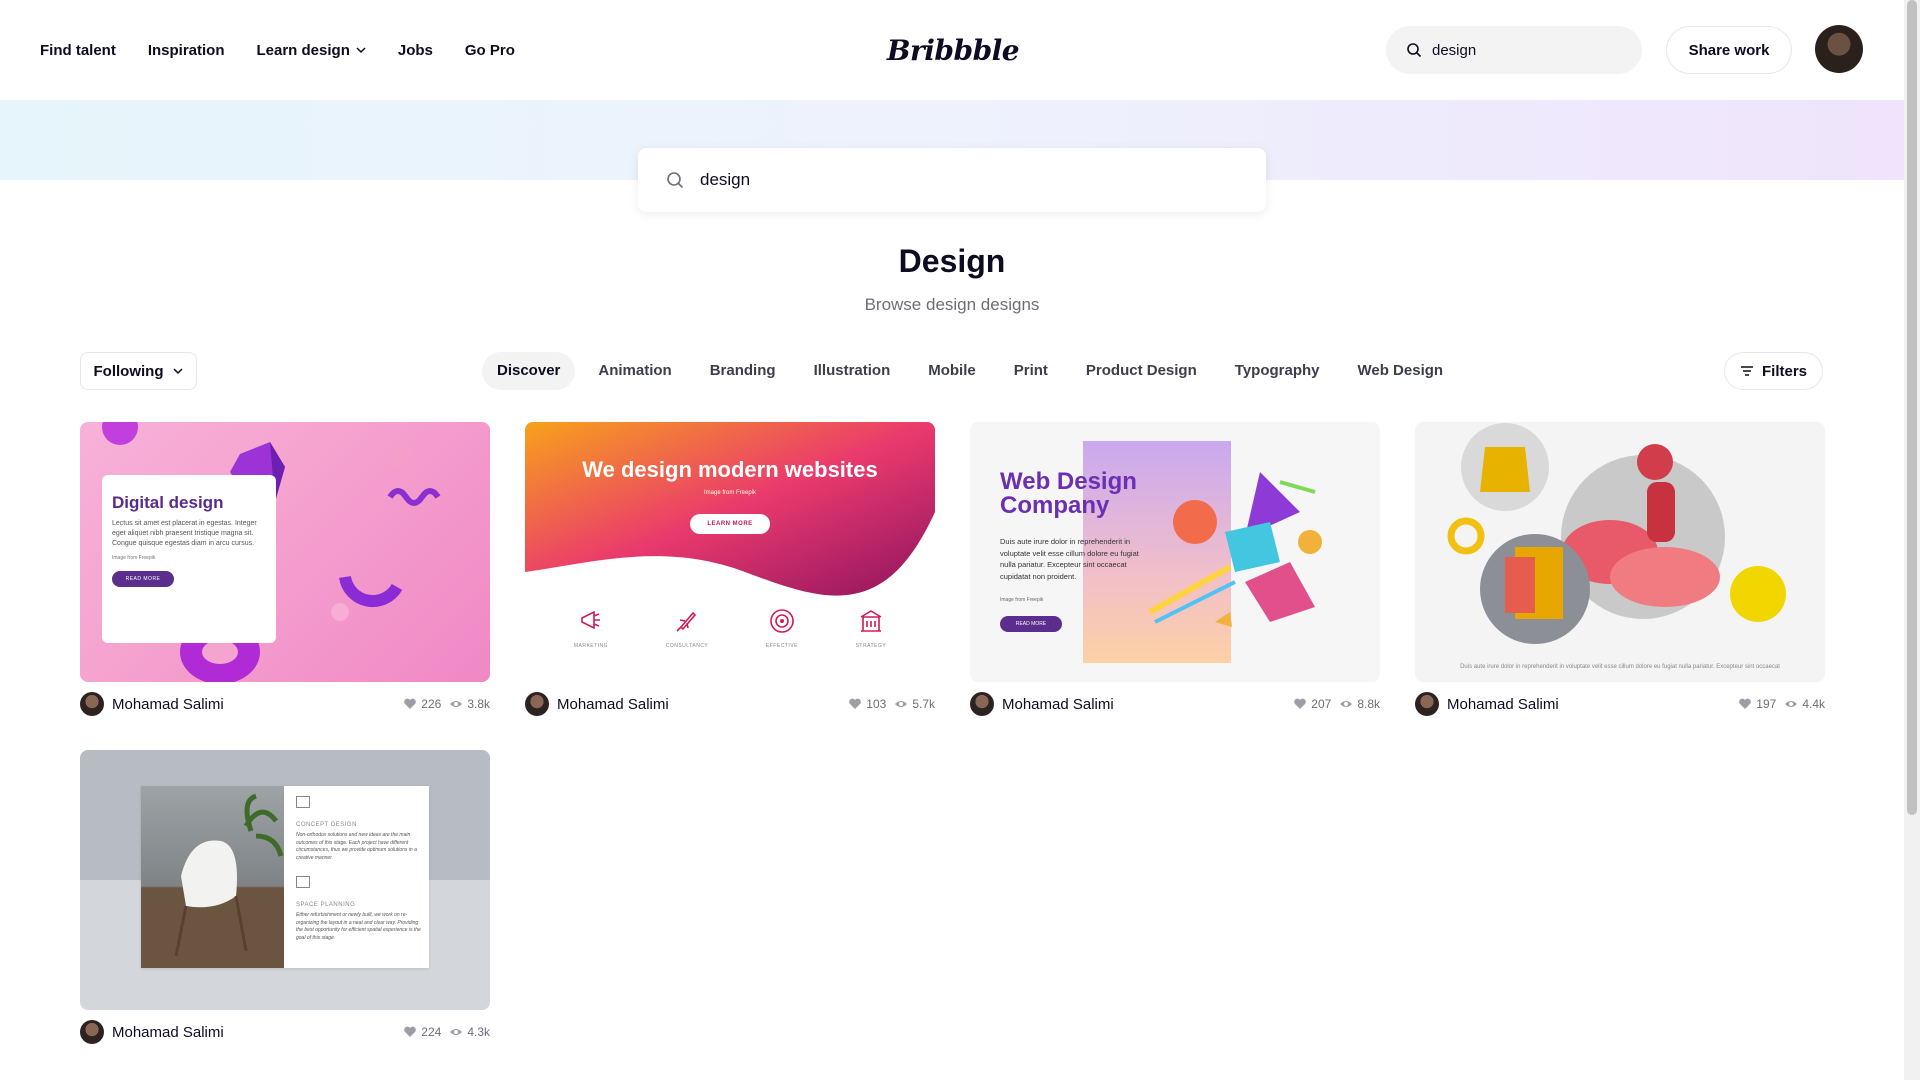  Describe the element at coordinates (431, 704) in the screenshot. I see `likes-value: 226` at that location.